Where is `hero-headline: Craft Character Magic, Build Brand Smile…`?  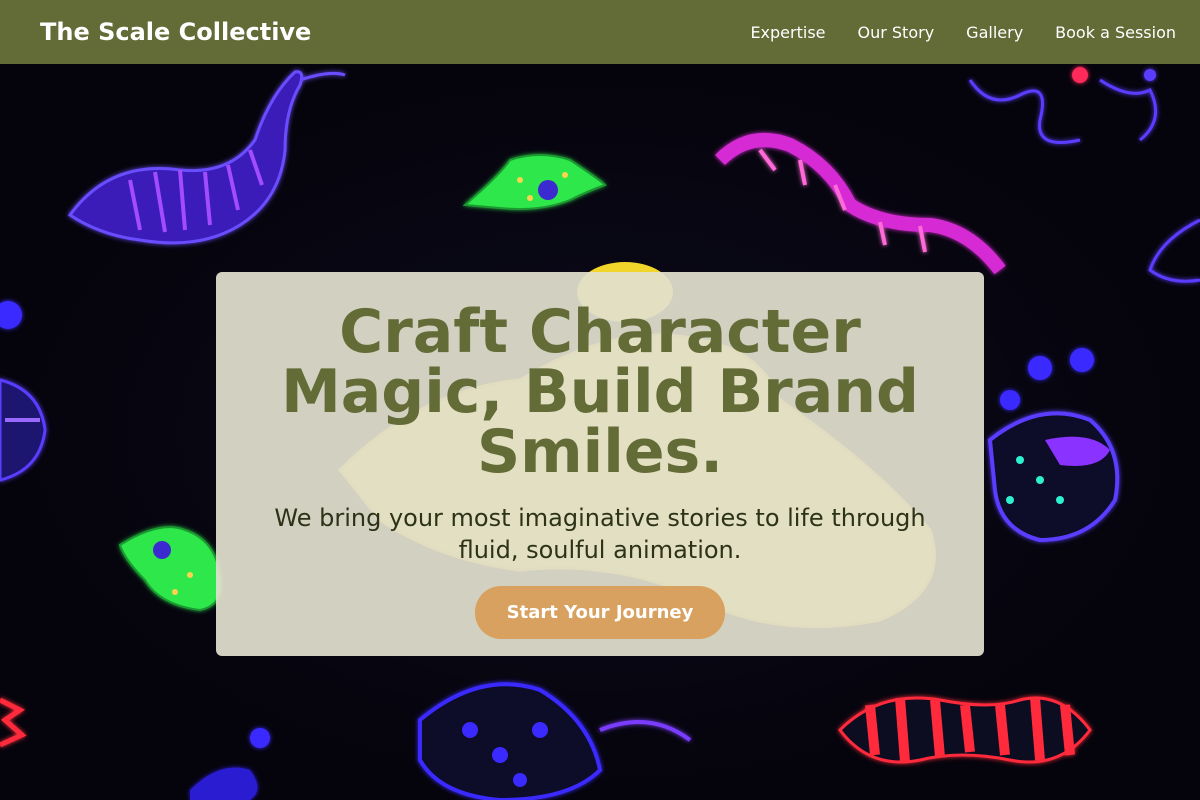
hero-headline: Craft Character Magic, Build Brand Smile… is located at coordinates (600, 392).